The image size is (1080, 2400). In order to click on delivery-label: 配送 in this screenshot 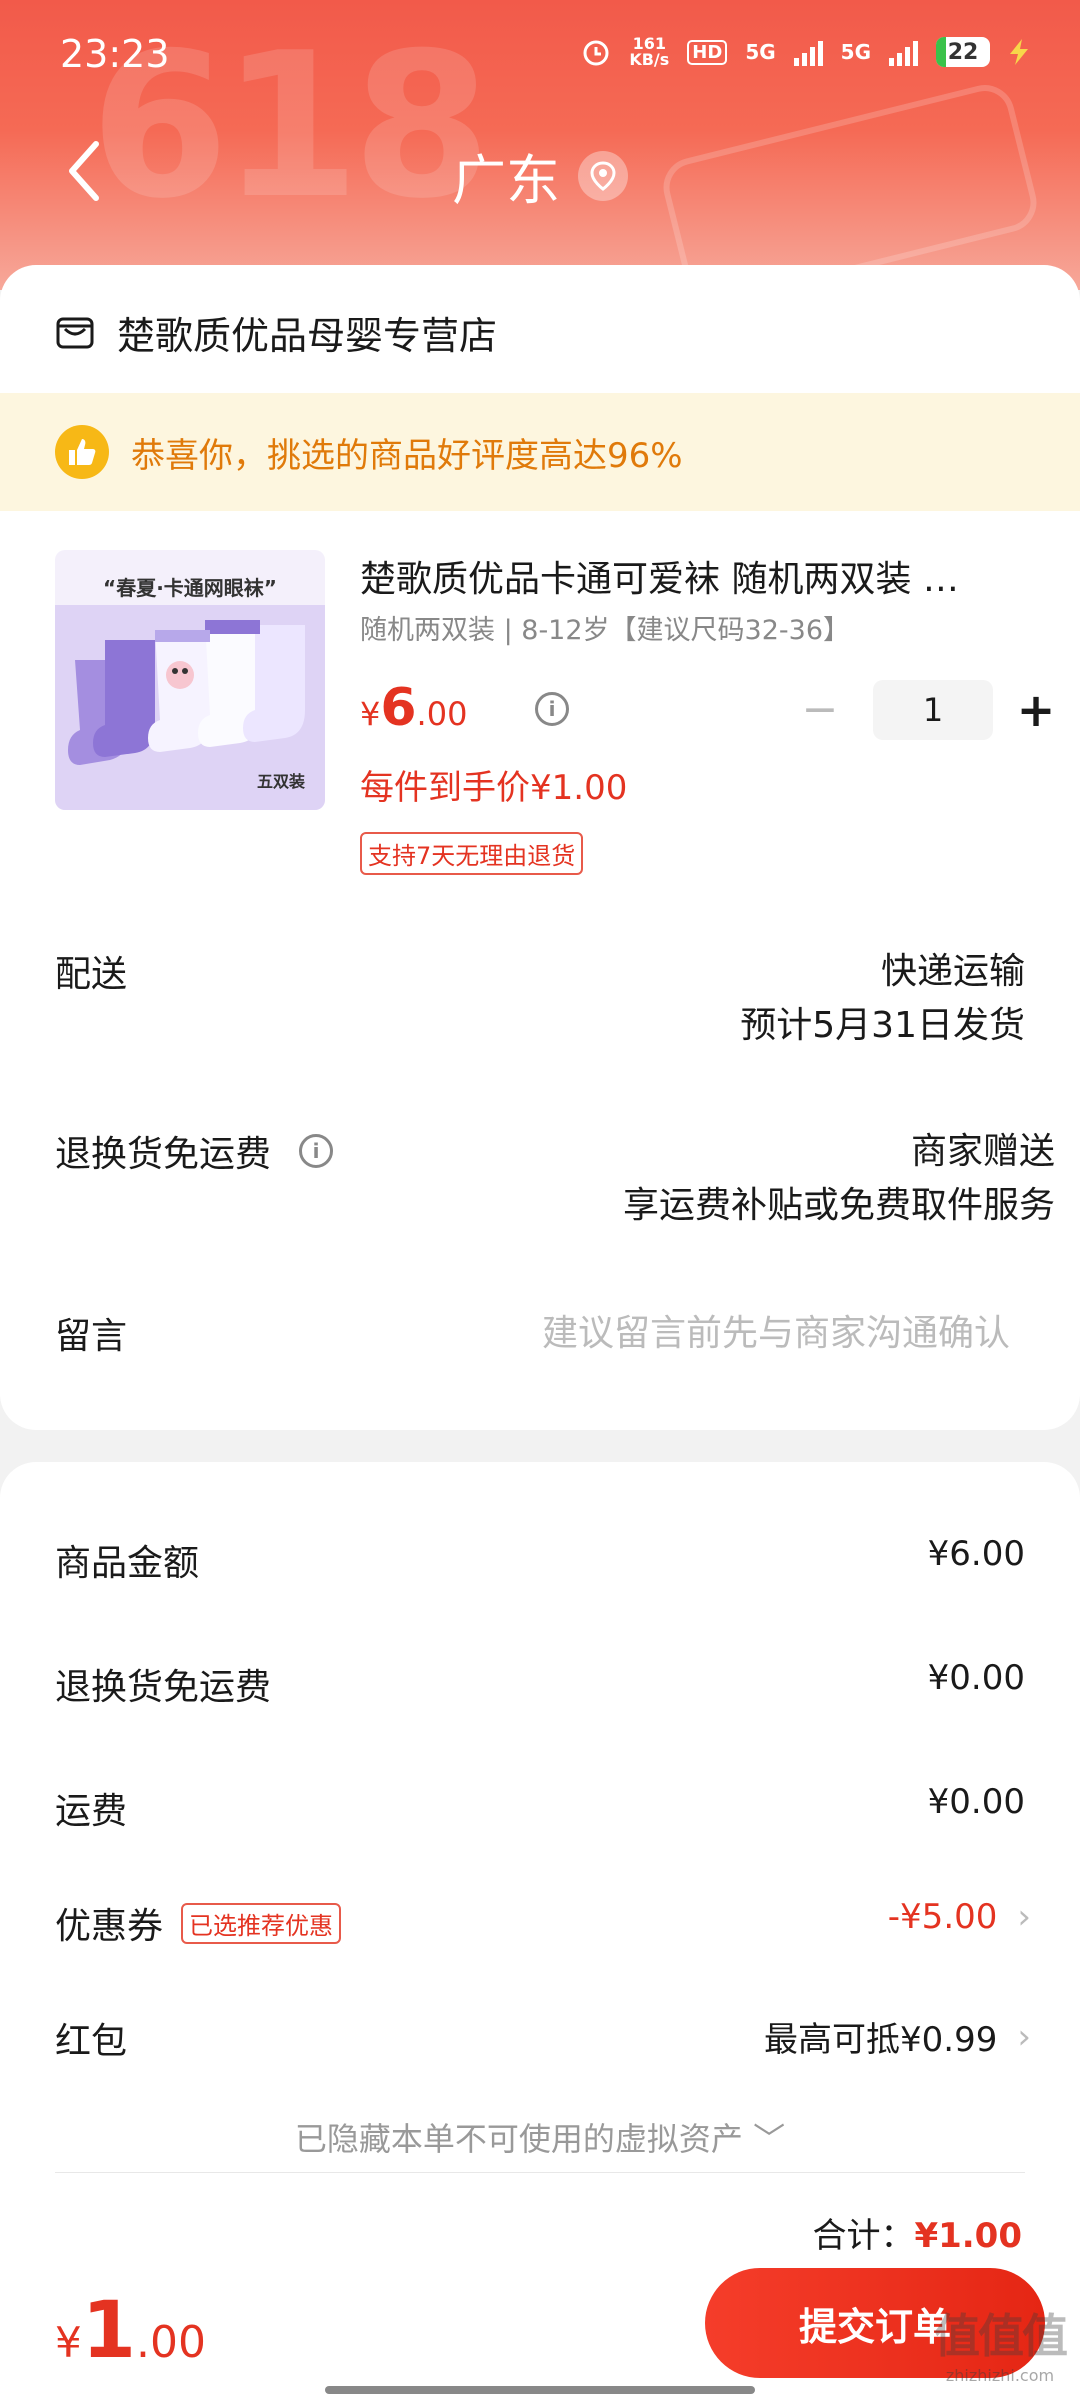, I will do `click(91, 974)`.